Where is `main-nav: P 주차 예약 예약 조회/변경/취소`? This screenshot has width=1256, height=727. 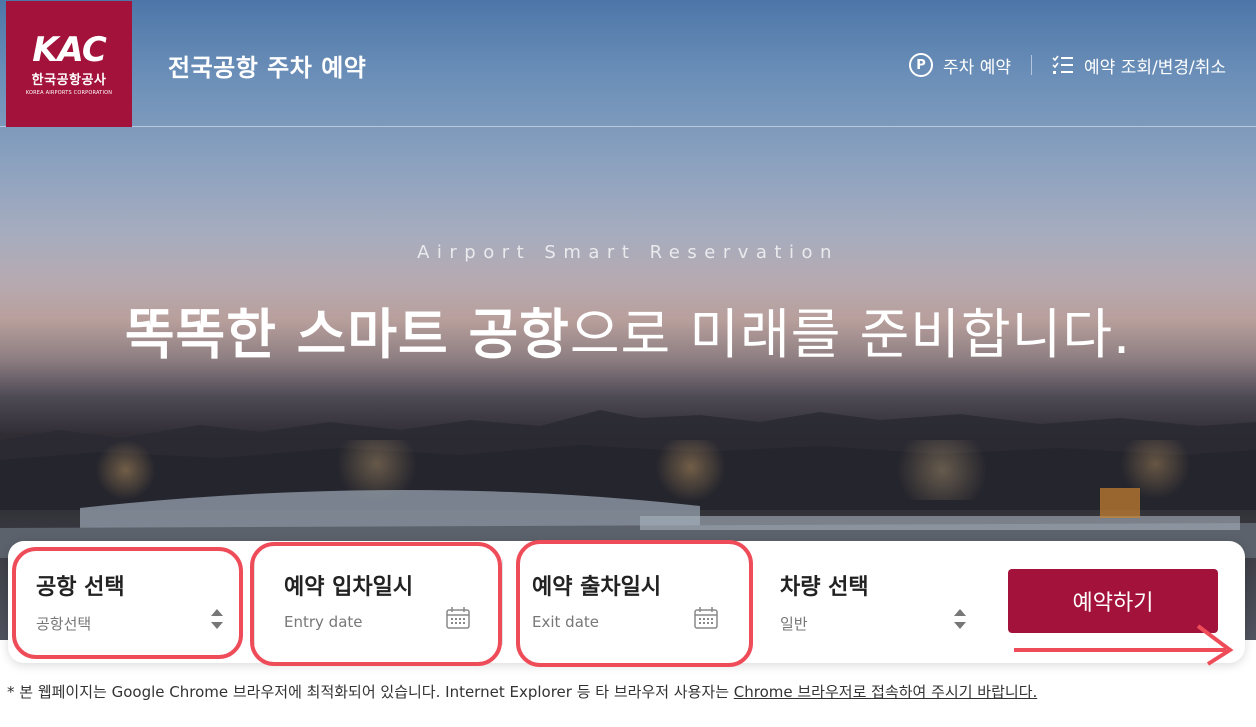
main-nav: P 주차 예약 예약 조회/변경/취소 is located at coordinates (1067, 65).